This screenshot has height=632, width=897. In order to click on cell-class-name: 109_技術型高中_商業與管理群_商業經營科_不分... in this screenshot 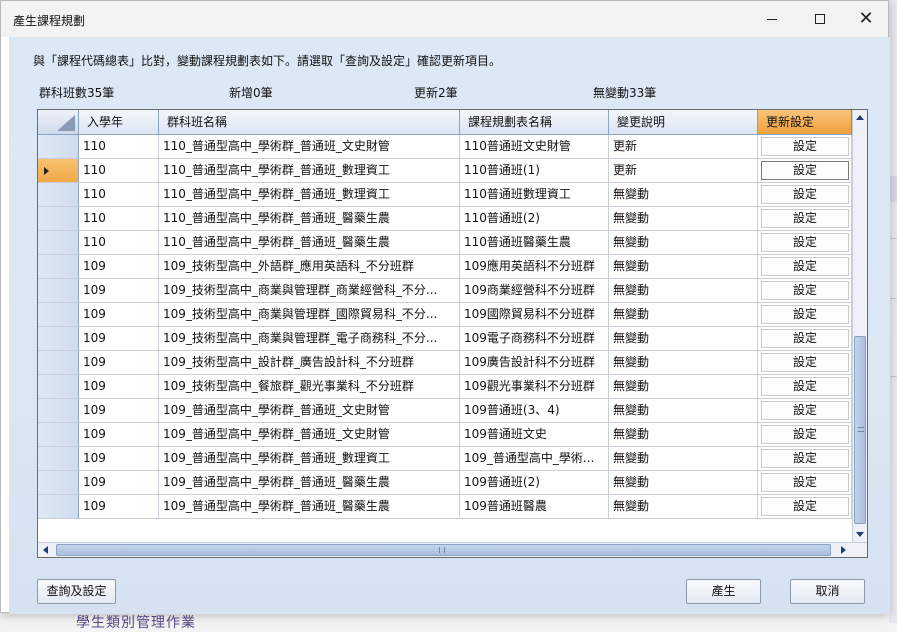, I will do `click(309, 291)`.